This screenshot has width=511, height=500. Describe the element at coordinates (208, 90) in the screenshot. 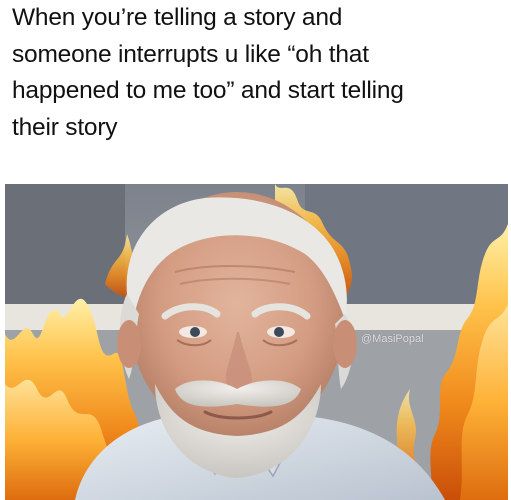

I see `caption-line-3: happened to me too” and start telling` at that location.